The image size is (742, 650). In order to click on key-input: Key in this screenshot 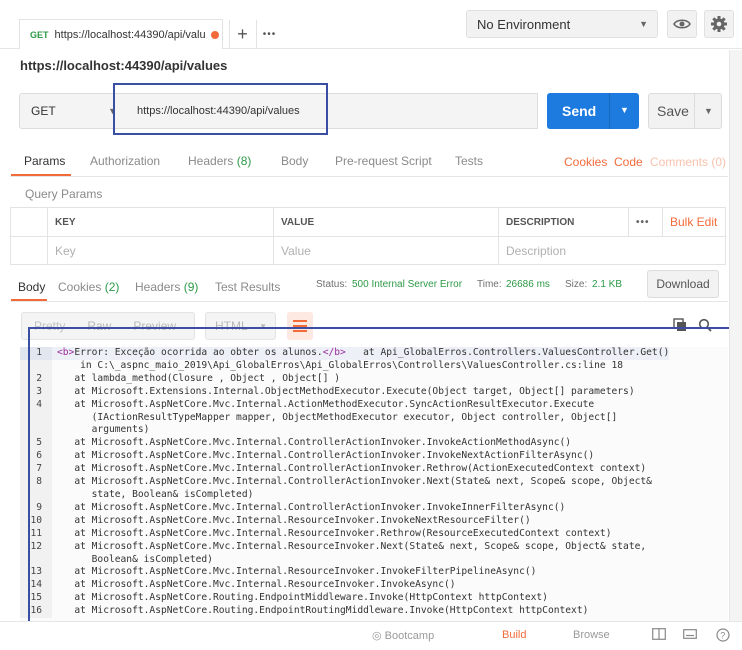, I will do `click(161, 251)`.